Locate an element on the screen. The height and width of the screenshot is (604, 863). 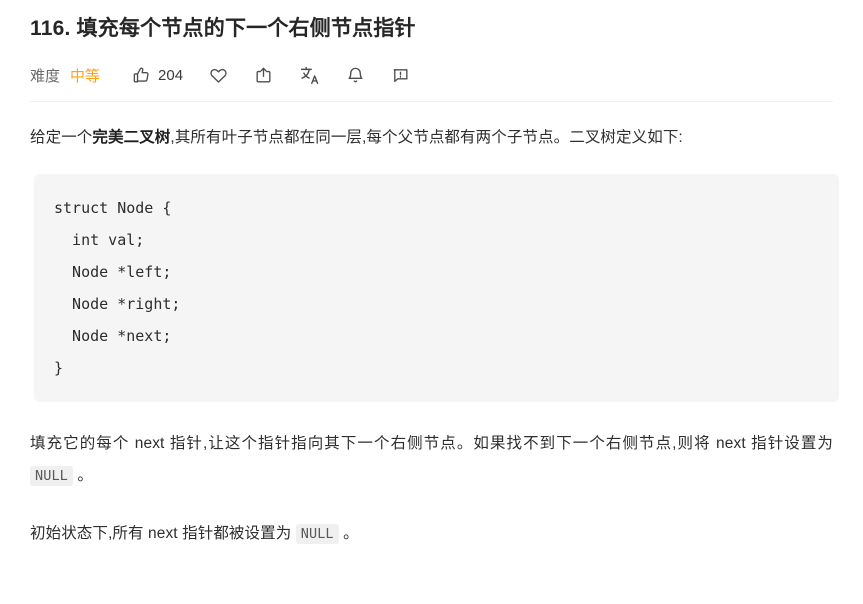
difficulty-label: 难度 is located at coordinates (45, 76).